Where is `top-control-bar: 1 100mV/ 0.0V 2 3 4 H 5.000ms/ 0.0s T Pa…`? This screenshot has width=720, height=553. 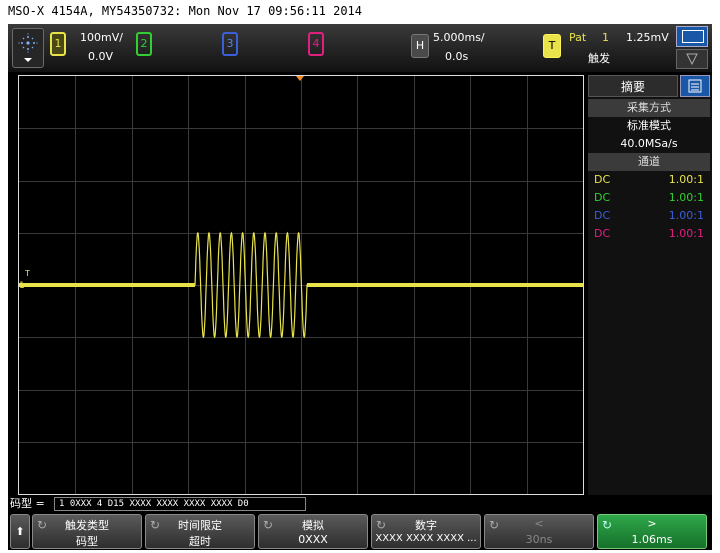 top-control-bar: 1 100mV/ 0.0V 2 3 4 H 5.000ms/ 0.0s T Pa… is located at coordinates (360, 48).